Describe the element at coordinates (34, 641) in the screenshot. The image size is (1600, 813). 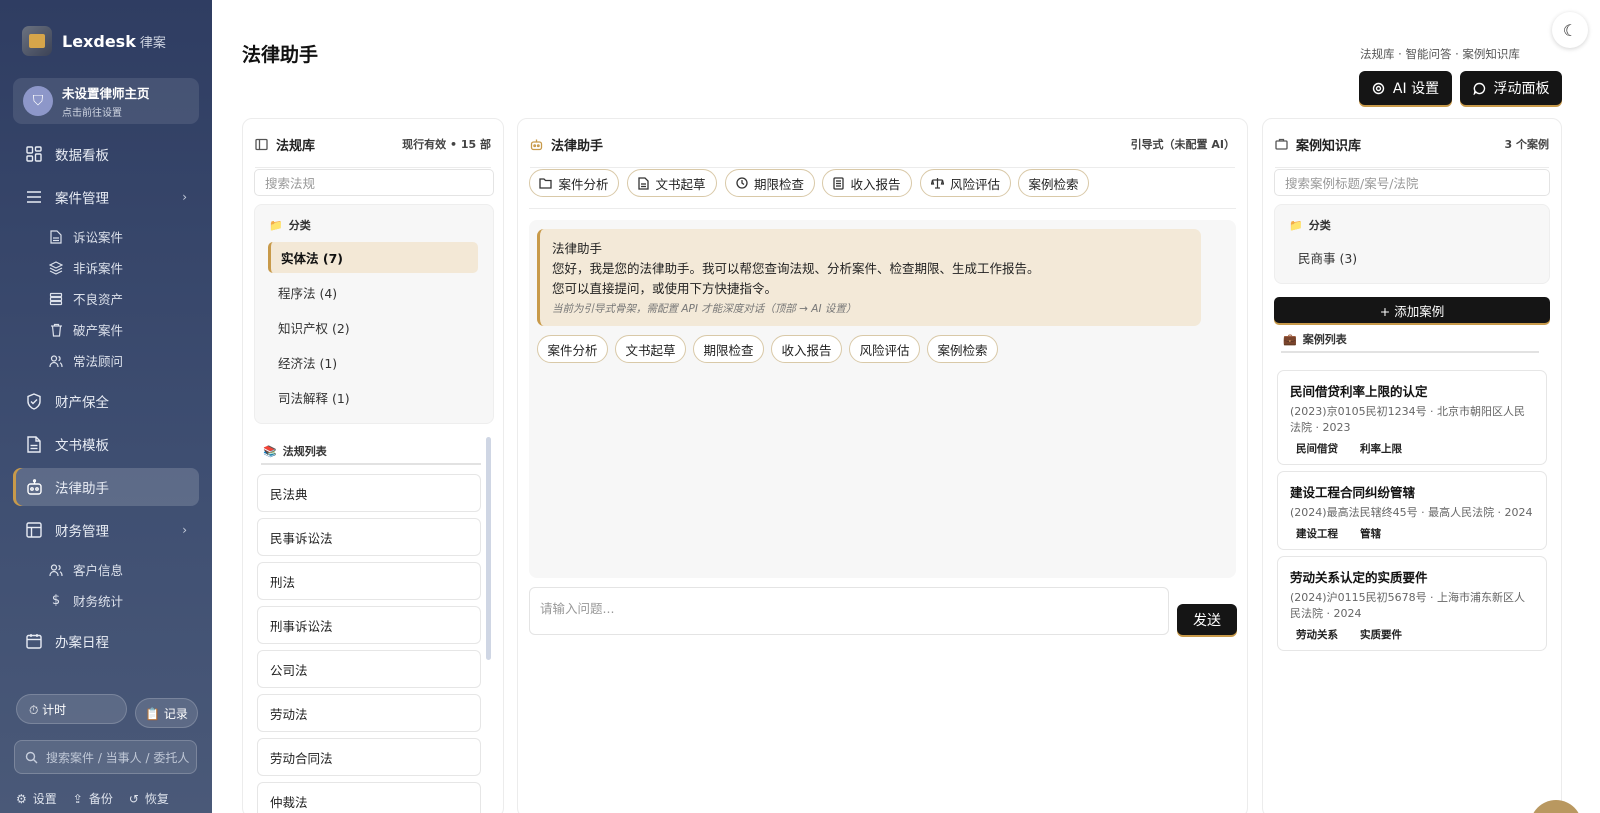
I see `calendar-icon` at that location.